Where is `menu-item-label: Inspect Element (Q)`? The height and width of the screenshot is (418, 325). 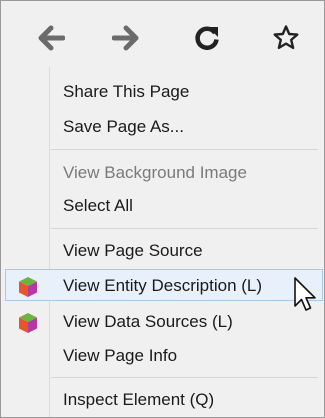
menu-item-label: Inspect Element (Q) is located at coordinates (139, 399).